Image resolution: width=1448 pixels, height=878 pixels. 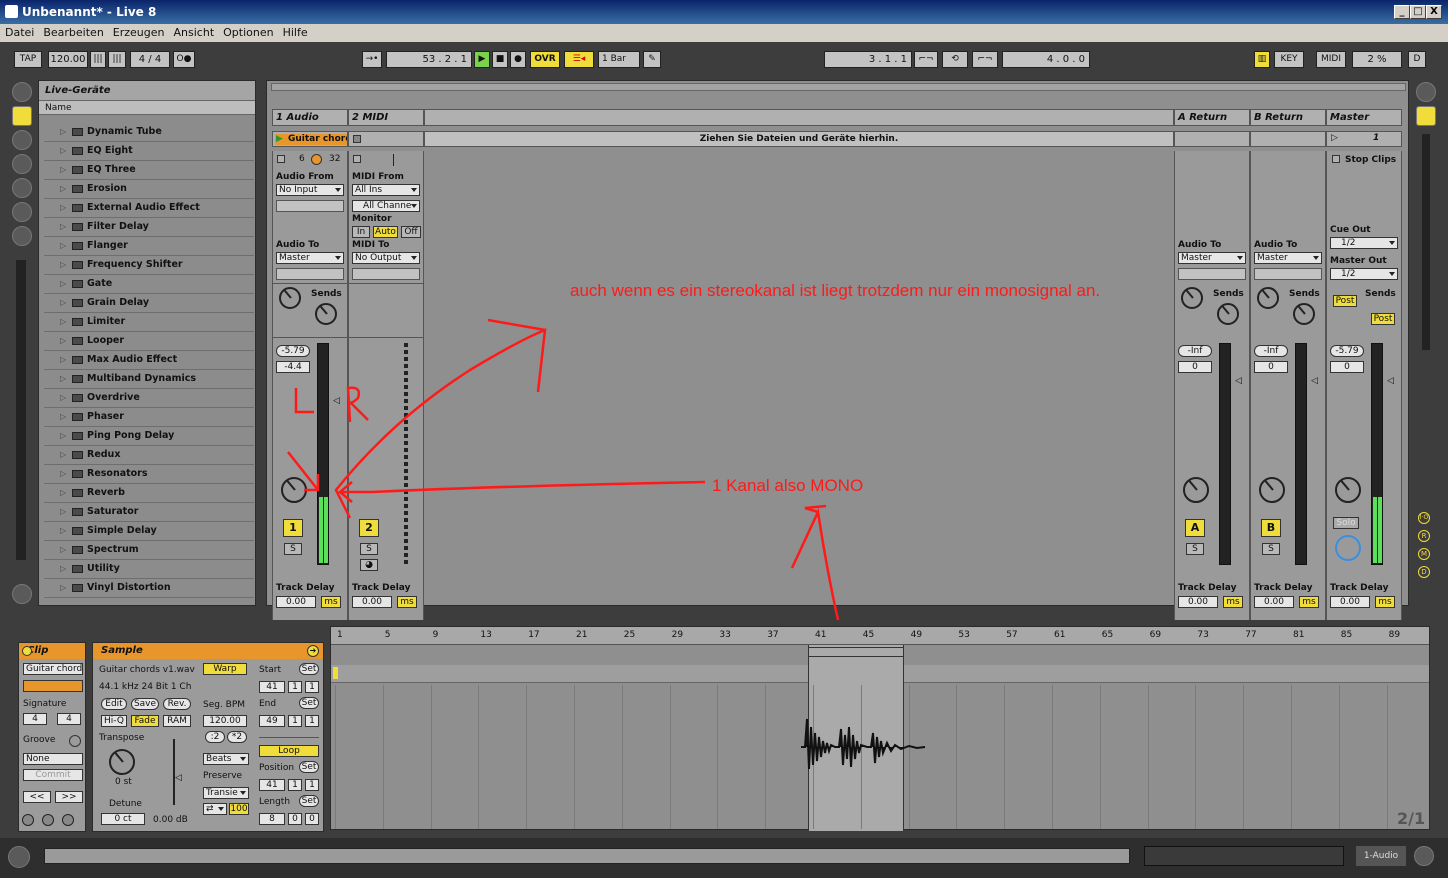 What do you see at coordinates (69, 797) in the screenshot?
I see `nudge-forward-button: >>` at bounding box center [69, 797].